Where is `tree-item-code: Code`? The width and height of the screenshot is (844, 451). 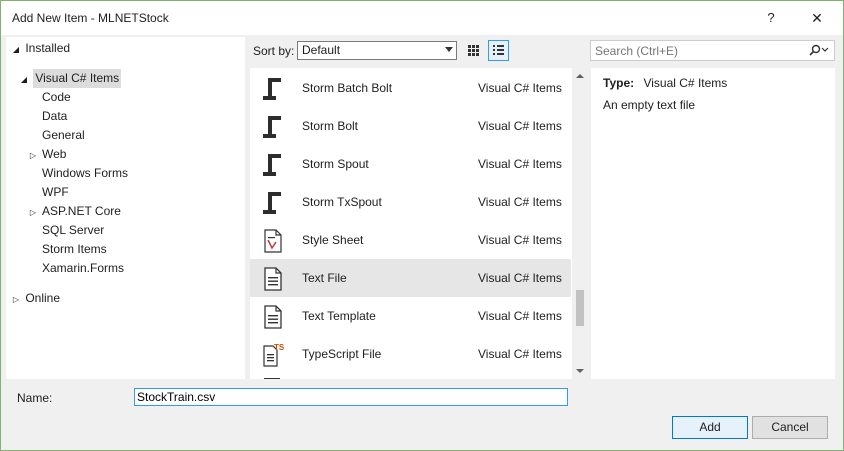
tree-item-code: Code is located at coordinates (56, 97).